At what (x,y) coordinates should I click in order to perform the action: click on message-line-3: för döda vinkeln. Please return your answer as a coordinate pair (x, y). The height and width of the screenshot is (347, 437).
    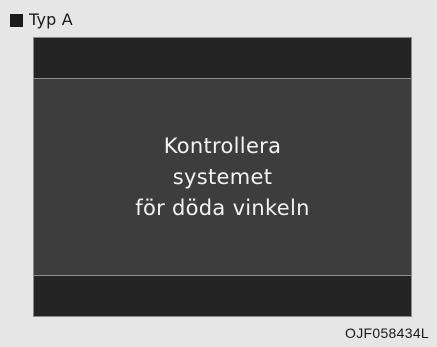
    Looking at the image, I should click on (222, 207).